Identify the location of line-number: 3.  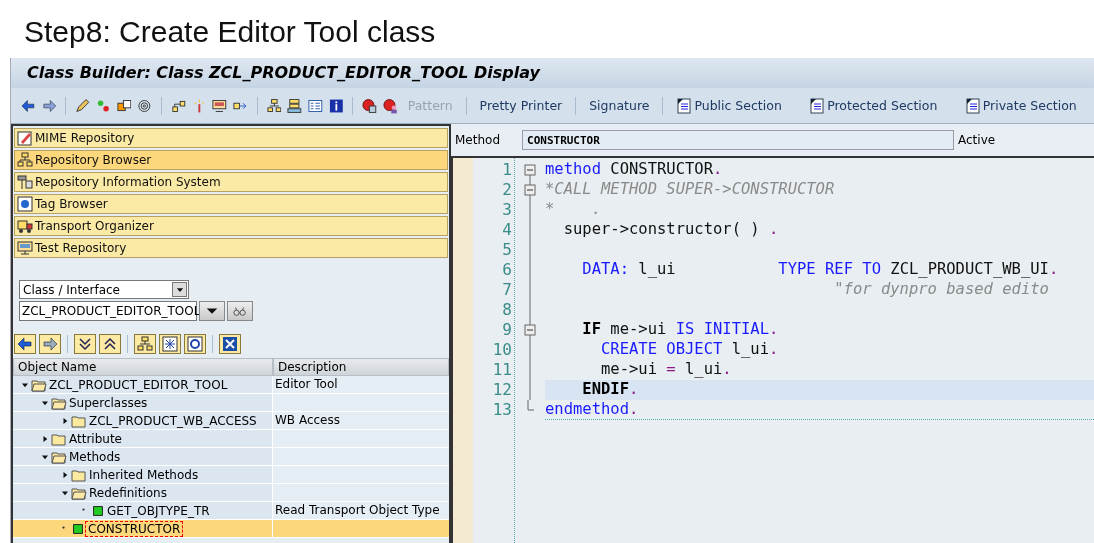
(507, 210).